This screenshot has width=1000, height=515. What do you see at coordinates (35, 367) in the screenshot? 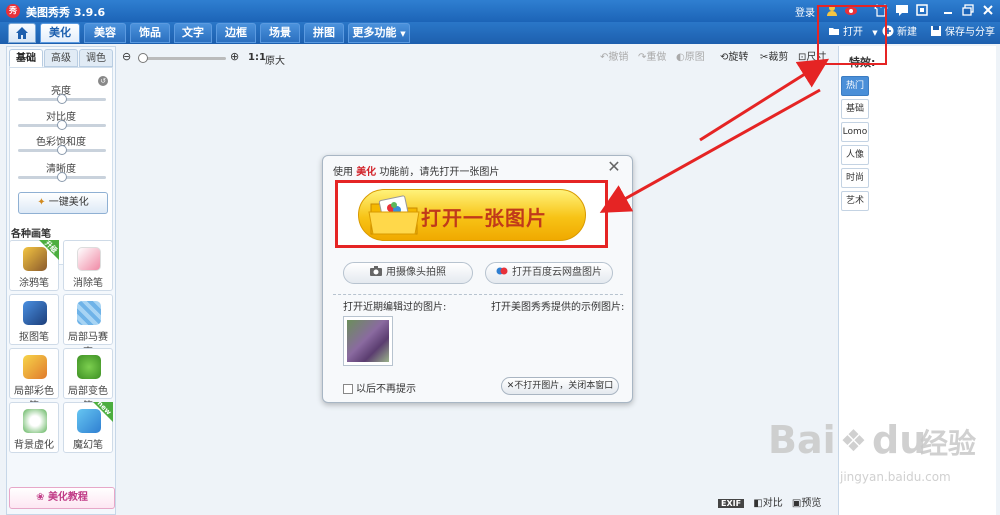
I see `color-brush-icon` at bounding box center [35, 367].